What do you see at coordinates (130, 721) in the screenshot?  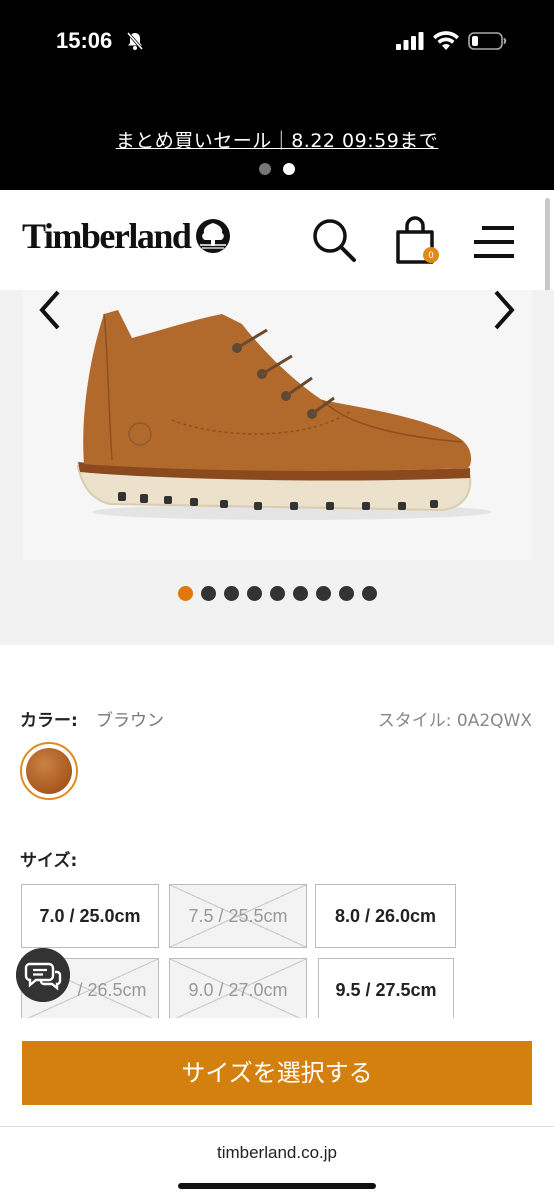 I see `color-value: ブラウン` at bounding box center [130, 721].